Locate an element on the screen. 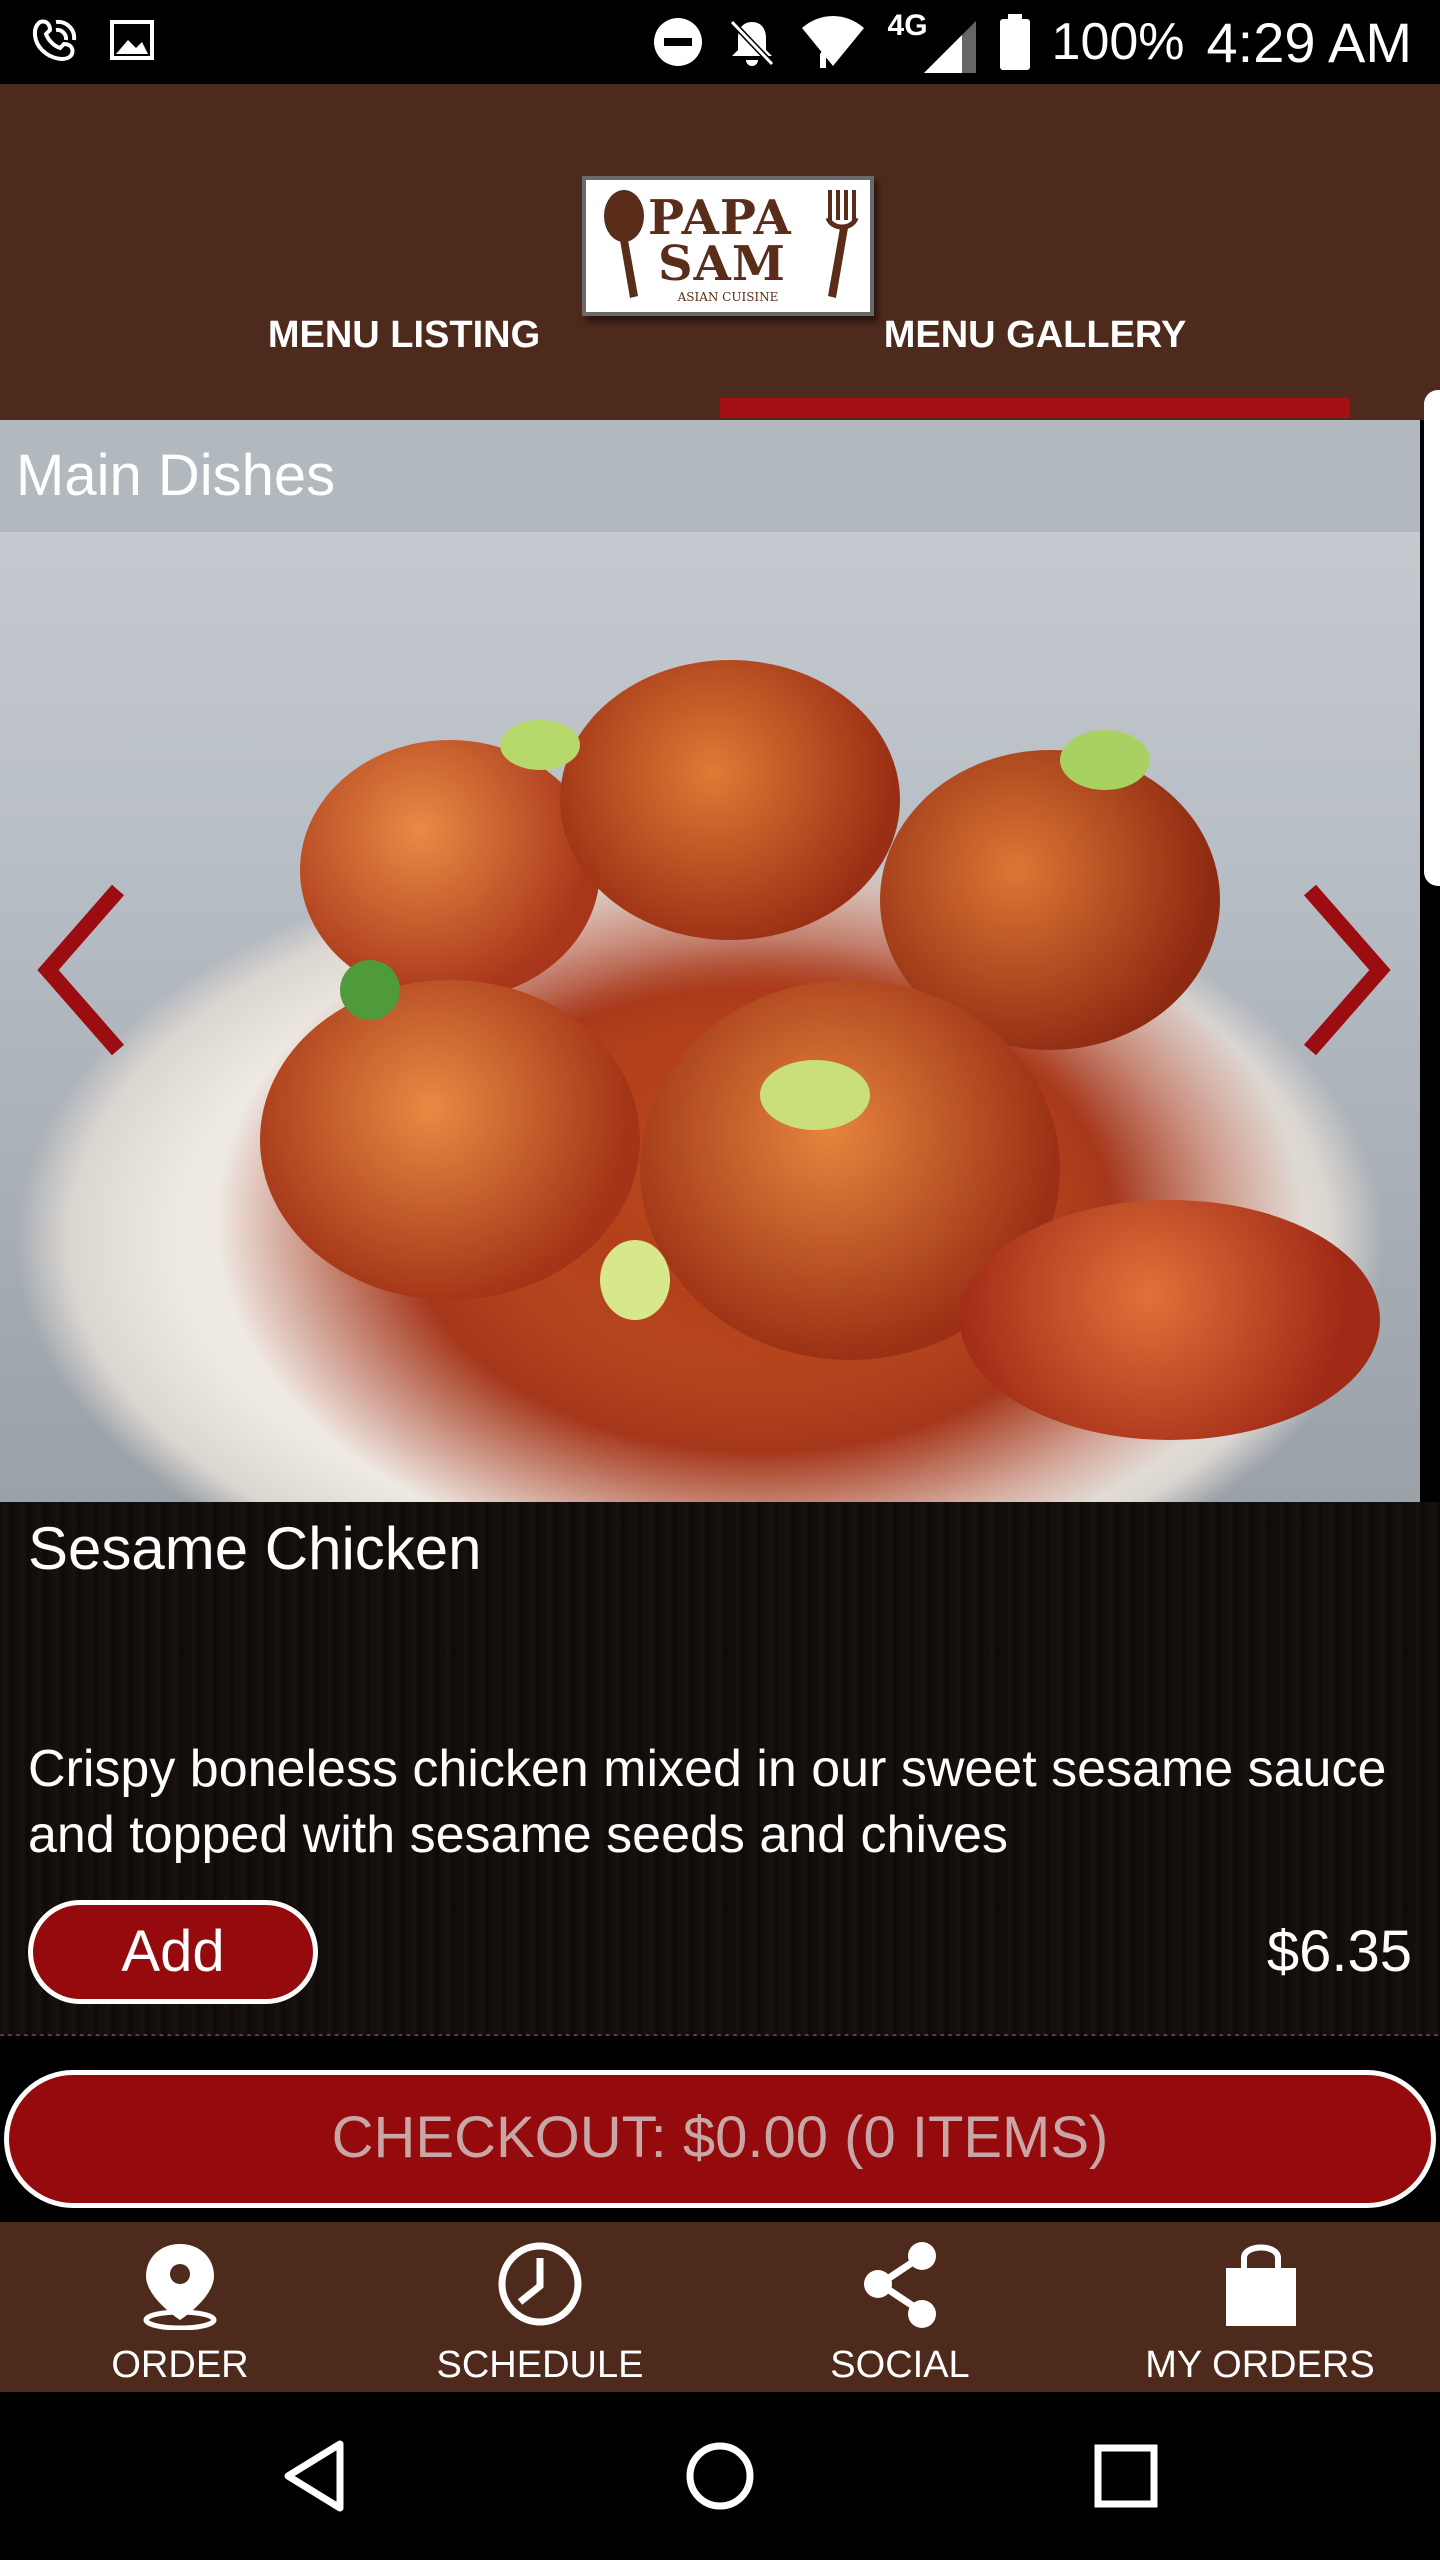 The height and width of the screenshot is (2560, 1440). recents-icon is located at coordinates (1126, 2476).